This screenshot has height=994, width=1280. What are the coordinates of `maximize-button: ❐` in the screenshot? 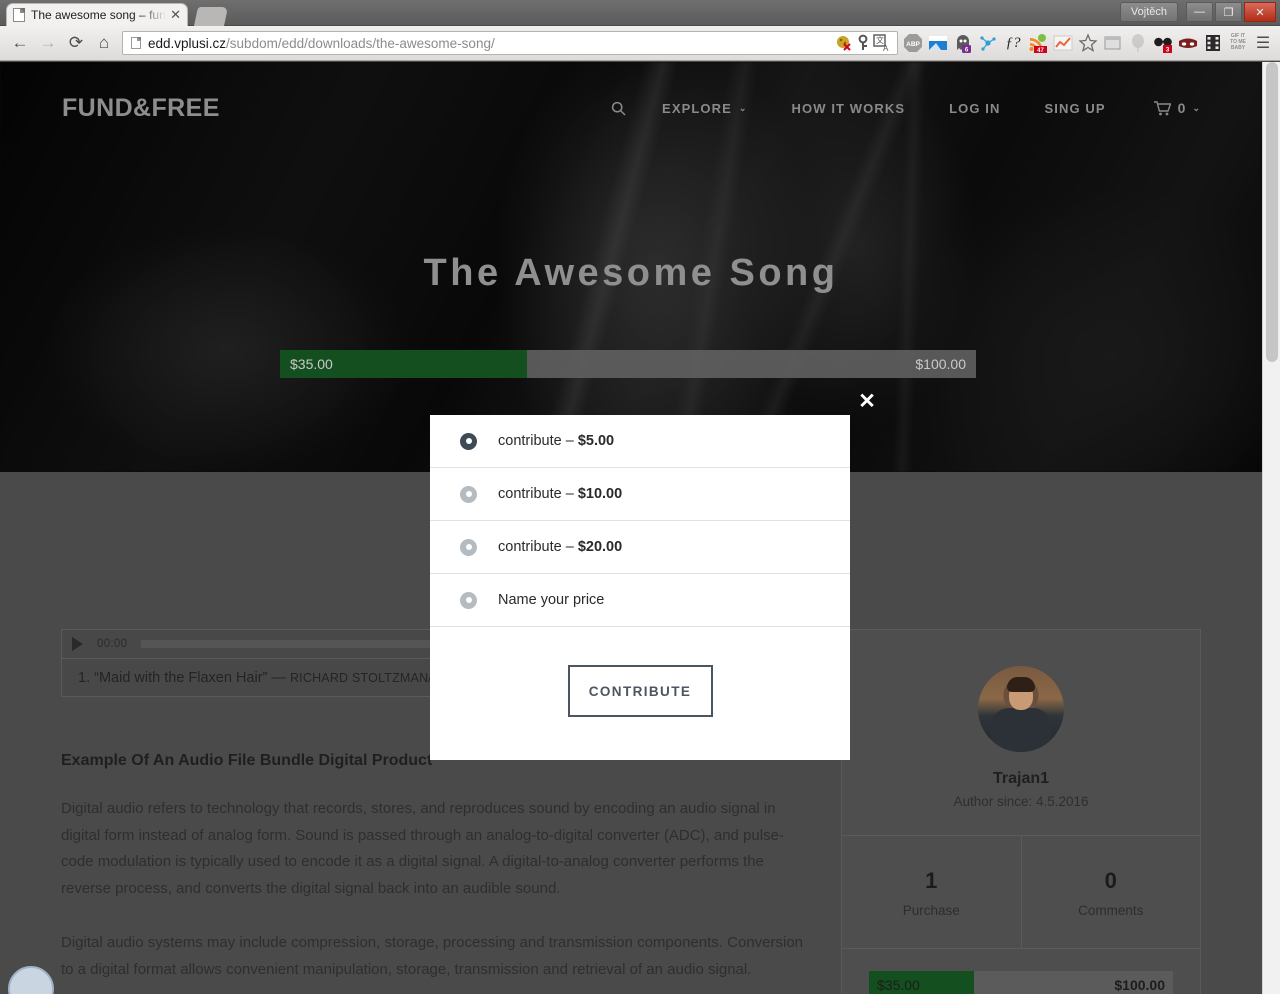 It's located at (1228, 12).